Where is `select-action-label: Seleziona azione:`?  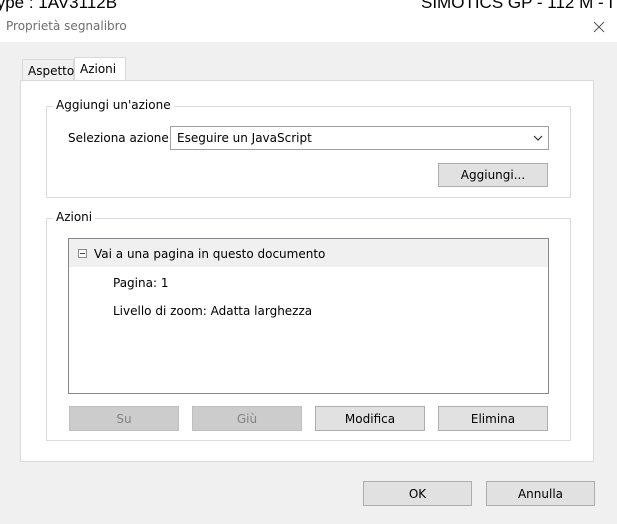 select-action-label: Seleziona azione: is located at coordinates (120, 138).